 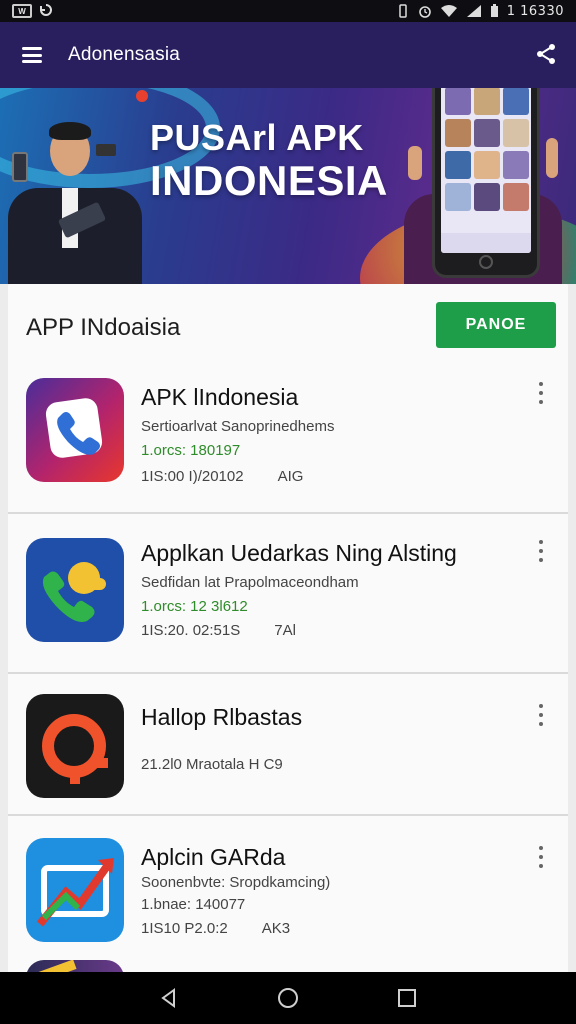 I want to click on app-size: AIG, so click(x=290, y=476).